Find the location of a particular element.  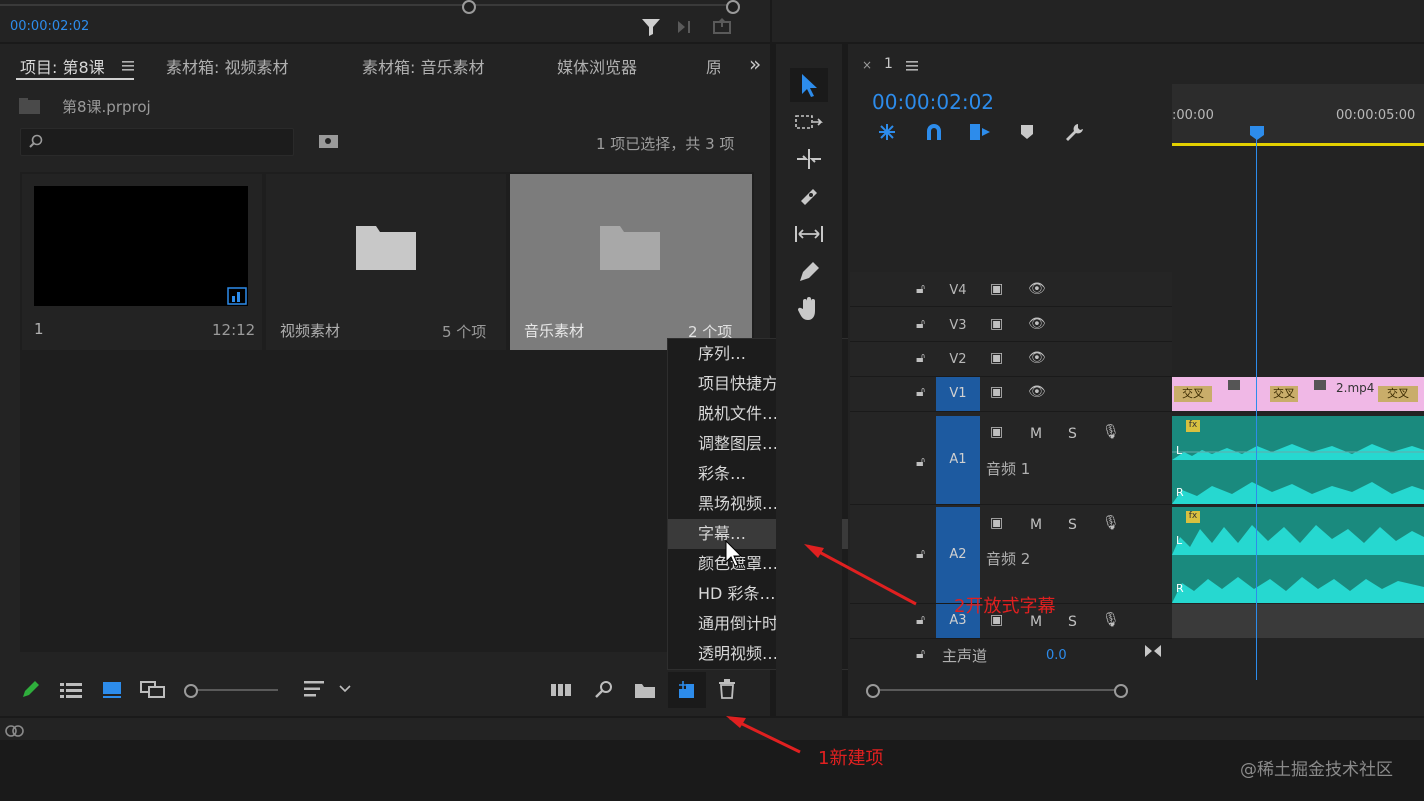

project-file-icon is located at coordinates (29, 106).